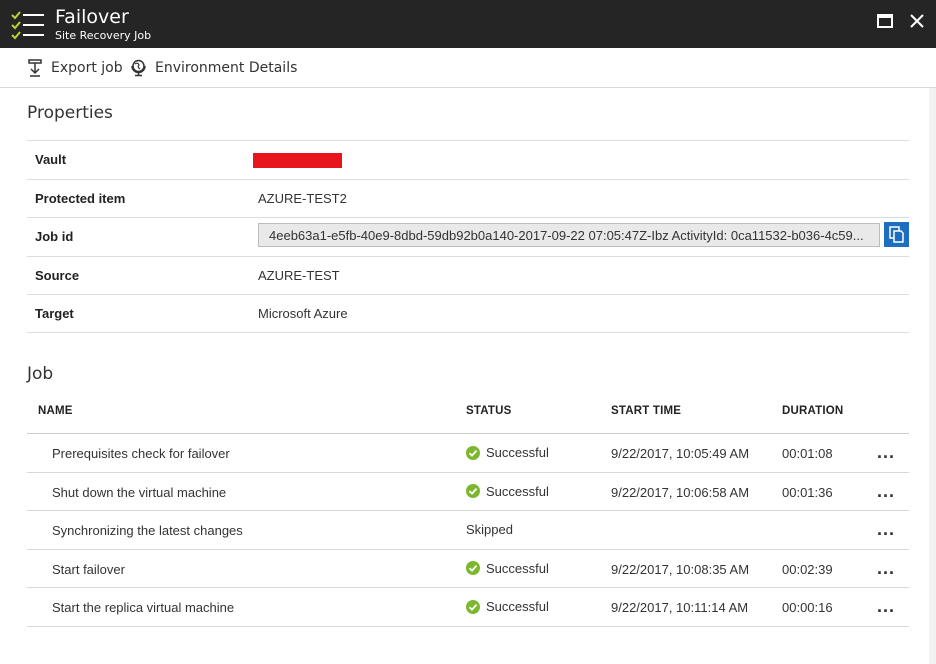 The width and height of the screenshot is (936, 664). Describe the element at coordinates (680, 453) in the screenshot. I see `step-start-time: 9/22/2017, 10:05:49 AM` at that location.